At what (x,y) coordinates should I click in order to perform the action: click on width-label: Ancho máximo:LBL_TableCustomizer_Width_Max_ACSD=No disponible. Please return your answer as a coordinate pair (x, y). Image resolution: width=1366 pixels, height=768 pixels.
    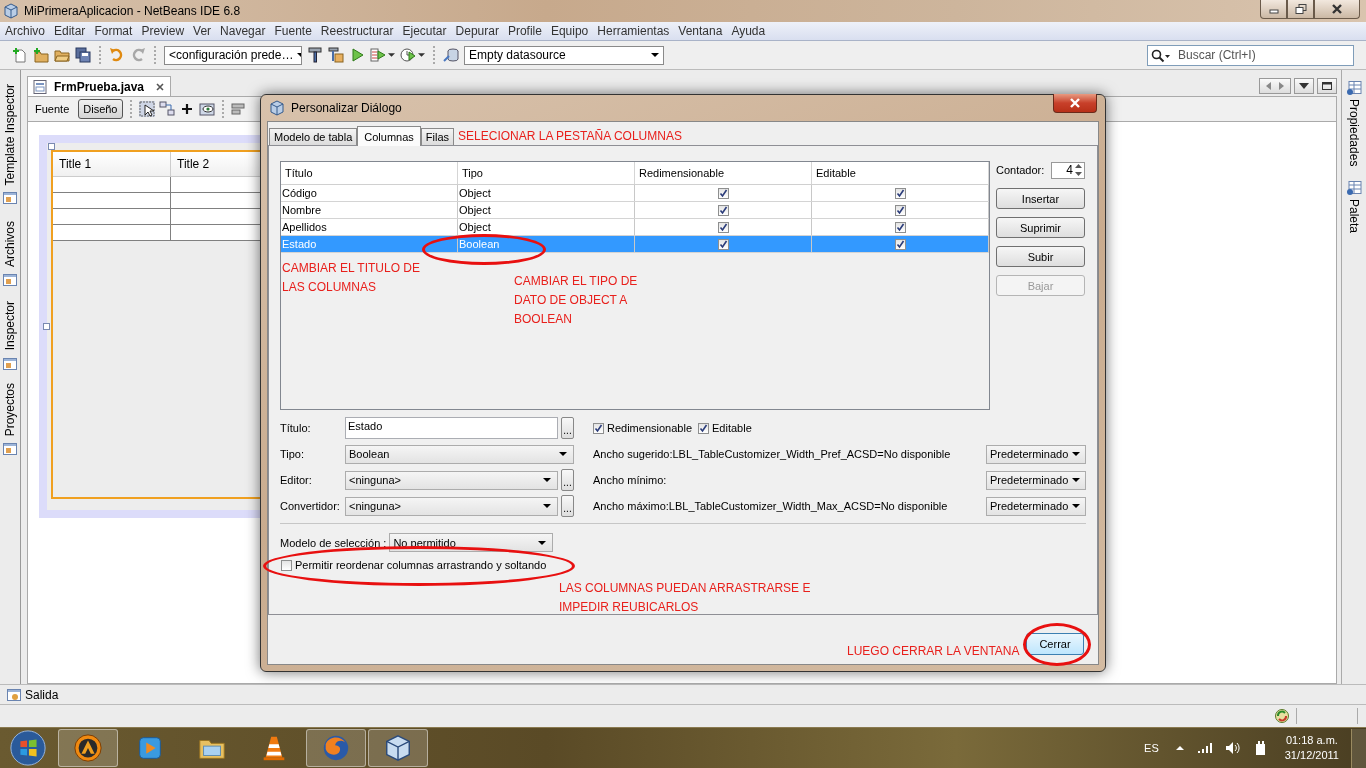
    Looking at the image, I should click on (770, 506).